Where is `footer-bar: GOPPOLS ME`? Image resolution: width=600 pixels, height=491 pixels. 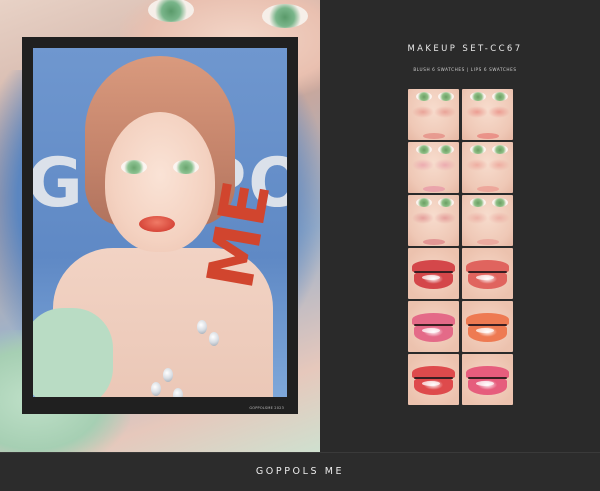 footer-bar: GOPPOLS ME is located at coordinates (300, 471).